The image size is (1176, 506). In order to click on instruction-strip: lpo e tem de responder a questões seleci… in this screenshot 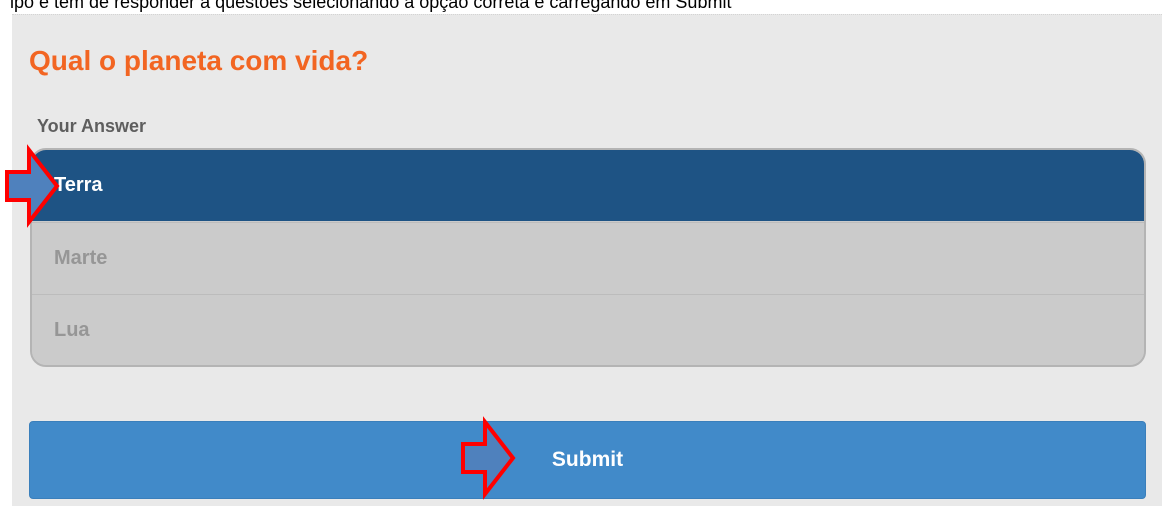, I will do `click(588, 7)`.